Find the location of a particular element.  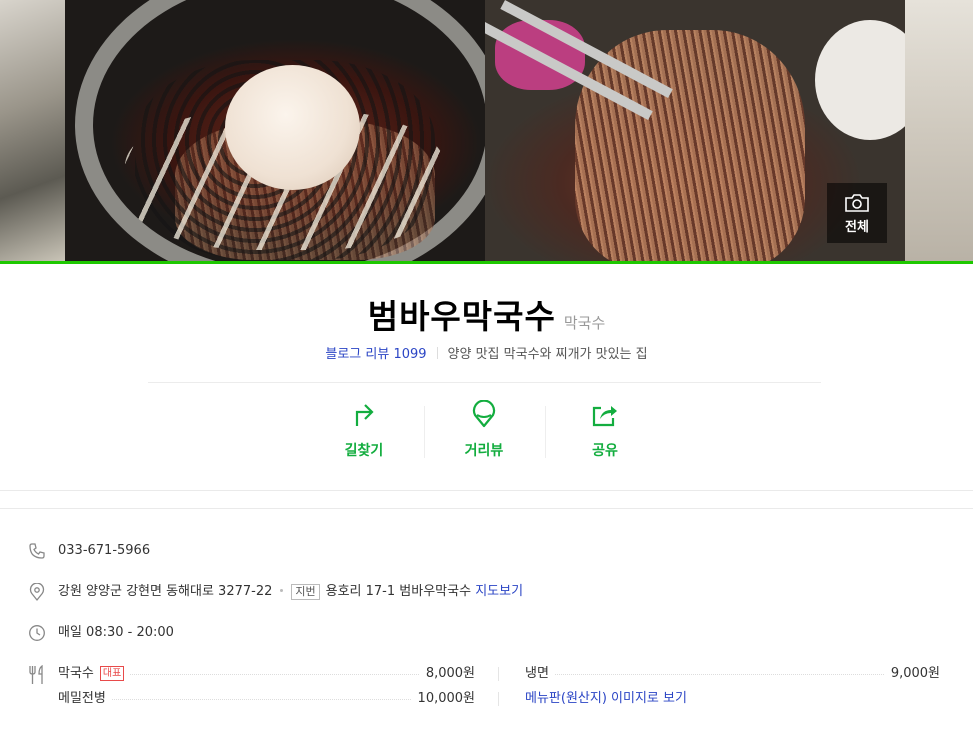

blog-review-link: 블로그 리뷰 1099 is located at coordinates (375, 354).